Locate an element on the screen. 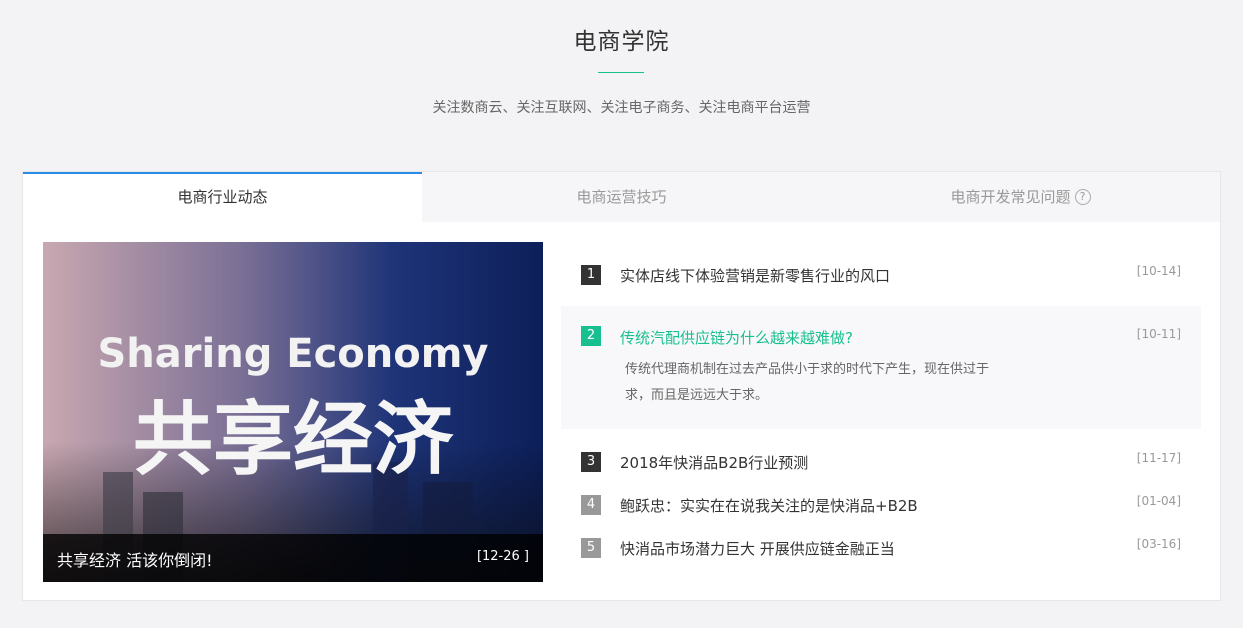 The image size is (1243, 628). image-text-cn: 共享经济 is located at coordinates (293, 439).